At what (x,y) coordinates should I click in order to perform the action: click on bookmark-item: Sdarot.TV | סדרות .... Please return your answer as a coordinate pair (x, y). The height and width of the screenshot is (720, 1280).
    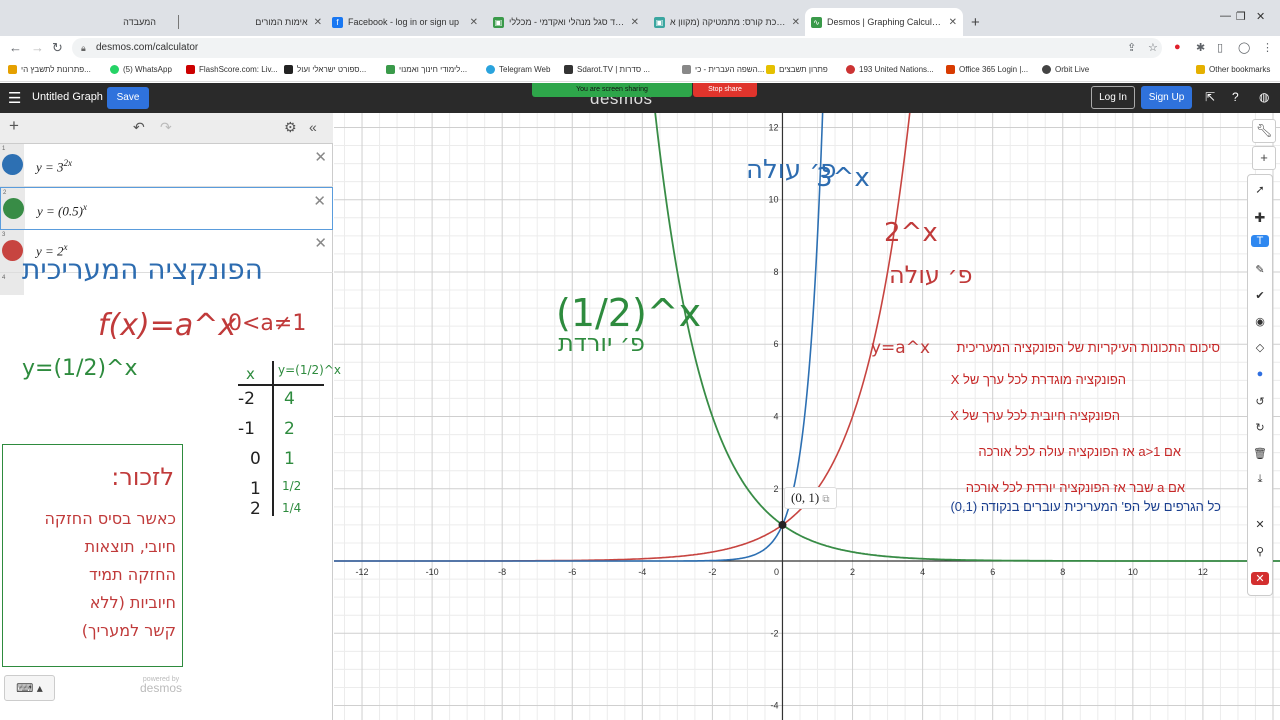
    Looking at the image, I should click on (607, 69).